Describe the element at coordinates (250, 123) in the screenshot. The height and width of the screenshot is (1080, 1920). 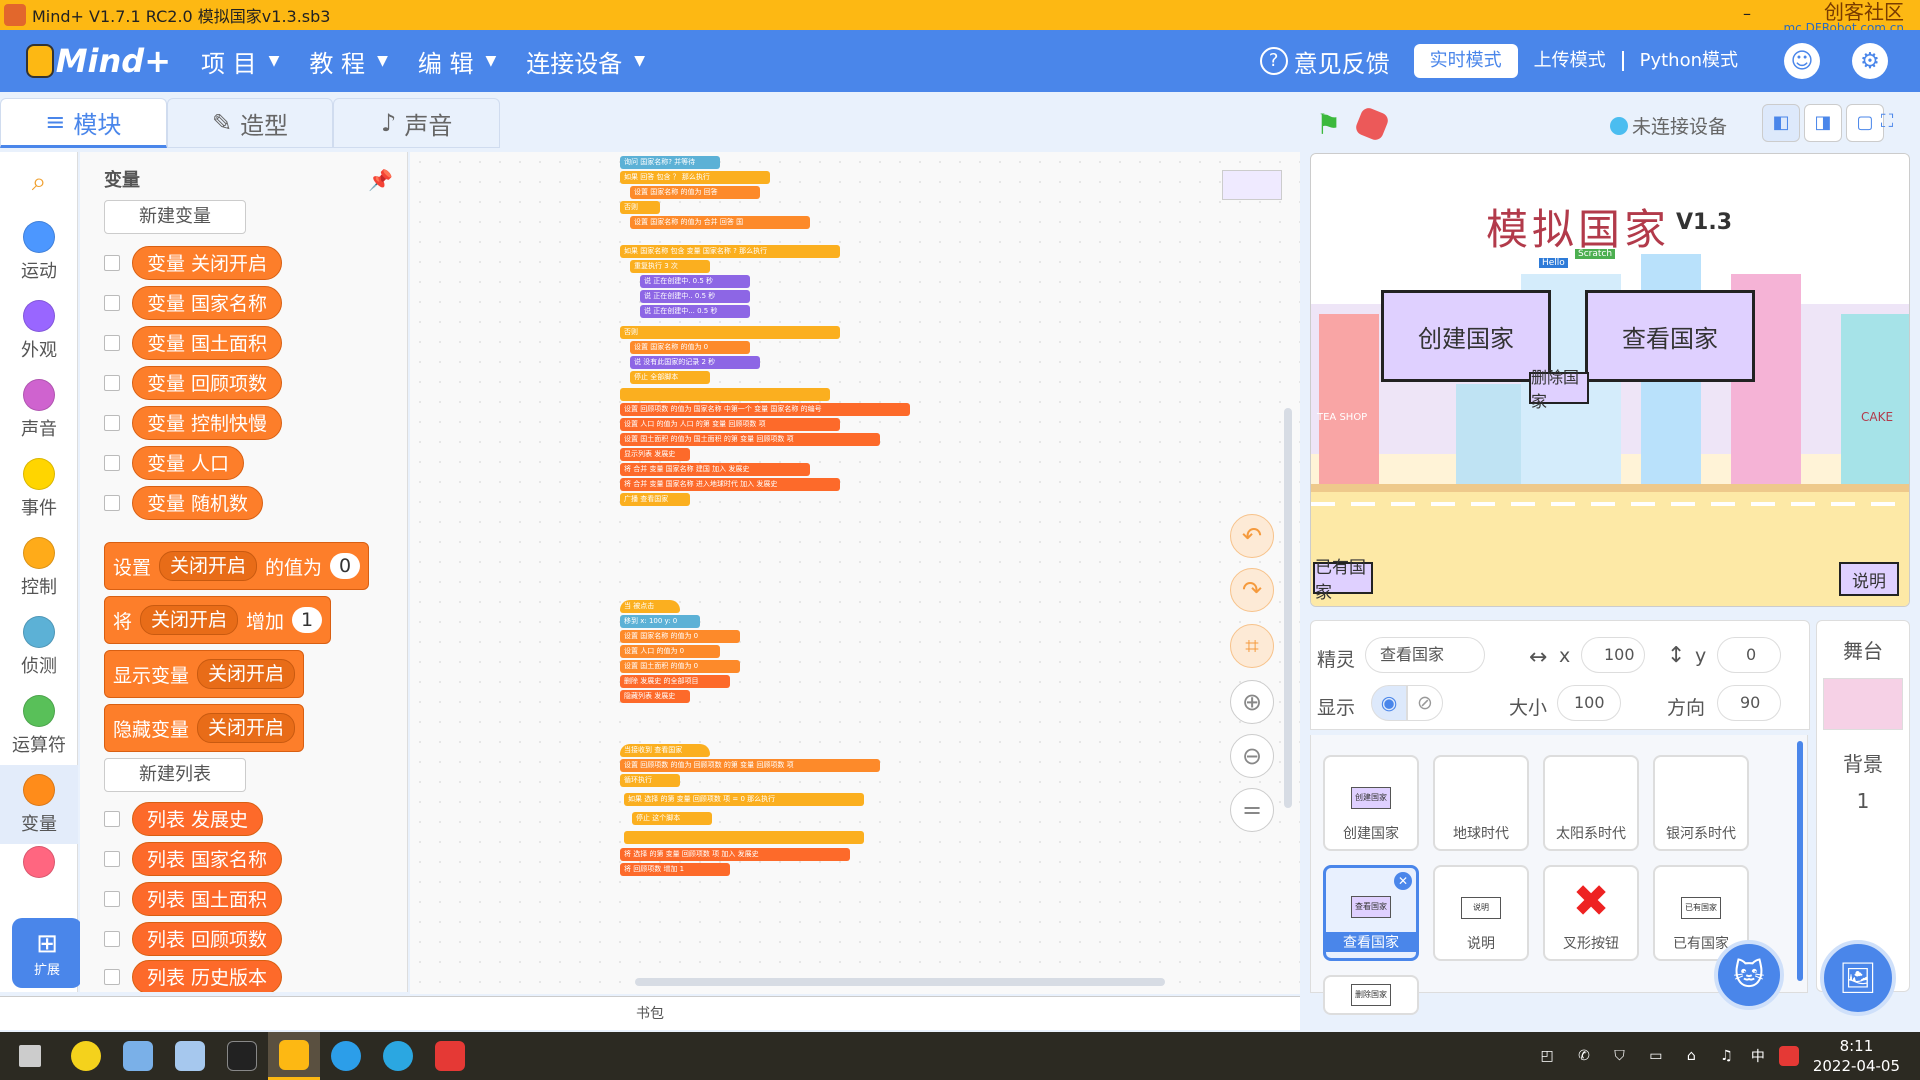
I see `tab-costumes: ✎ 造型` at that location.